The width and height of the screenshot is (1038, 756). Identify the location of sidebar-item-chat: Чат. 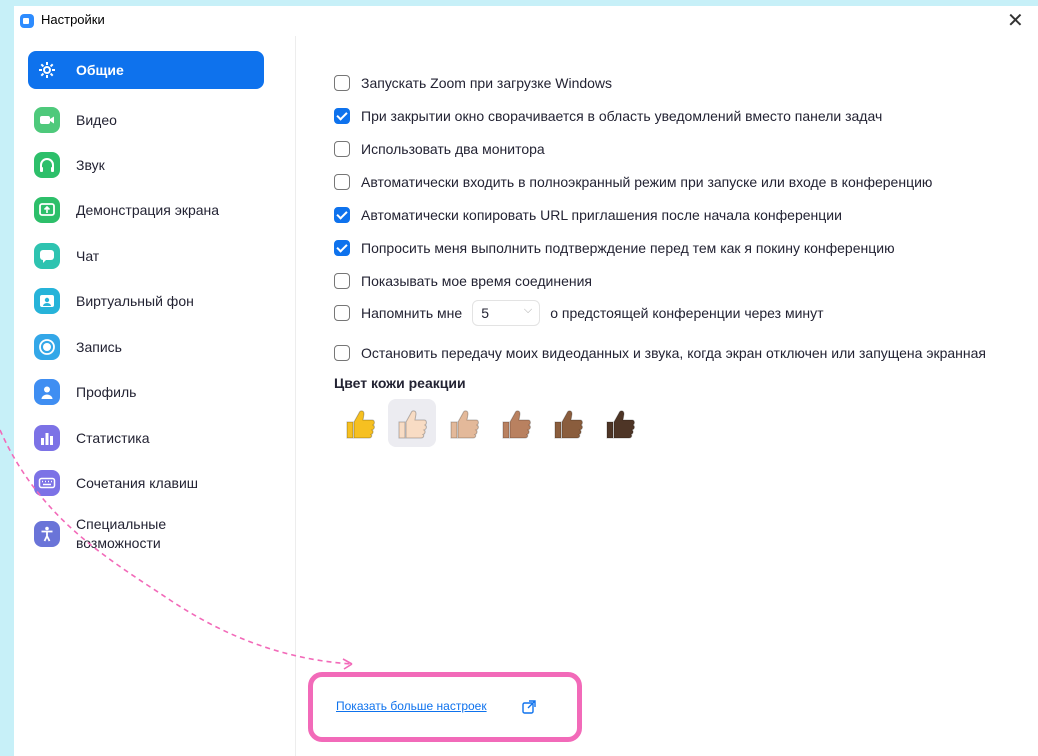
(146, 256).